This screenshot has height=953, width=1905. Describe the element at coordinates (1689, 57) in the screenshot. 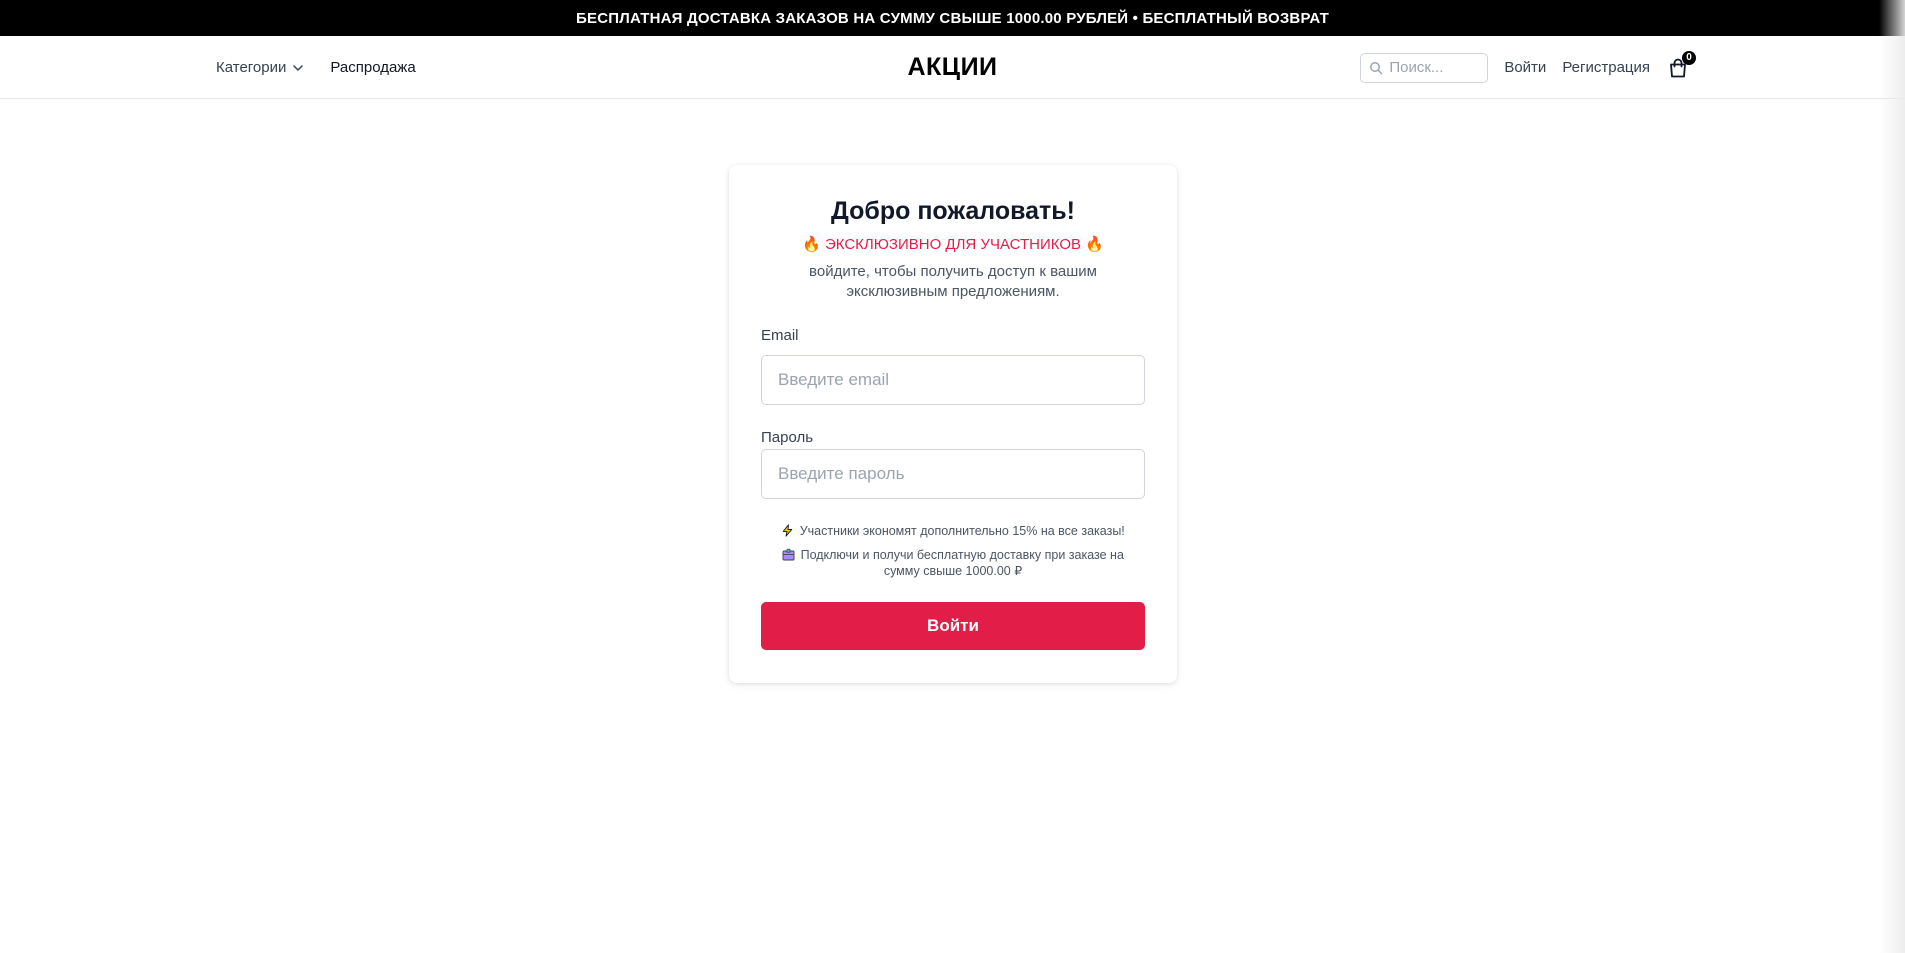

I see `cart-count-badge: 0` at that location.